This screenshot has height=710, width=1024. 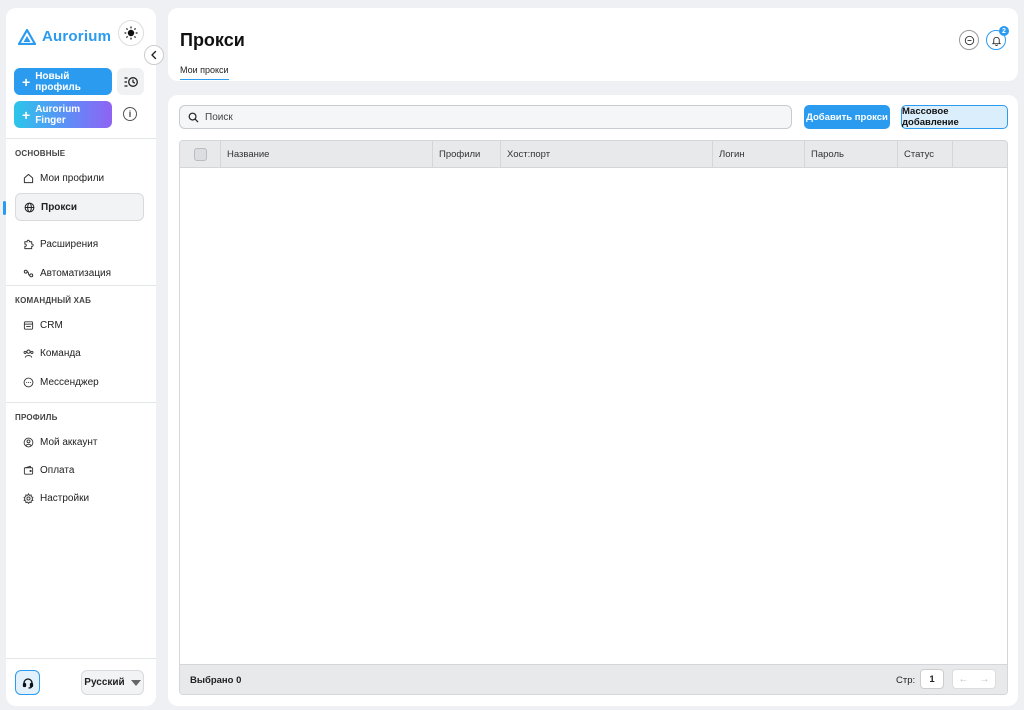 I want to click on automation-icon, so click(x=28, y=273).